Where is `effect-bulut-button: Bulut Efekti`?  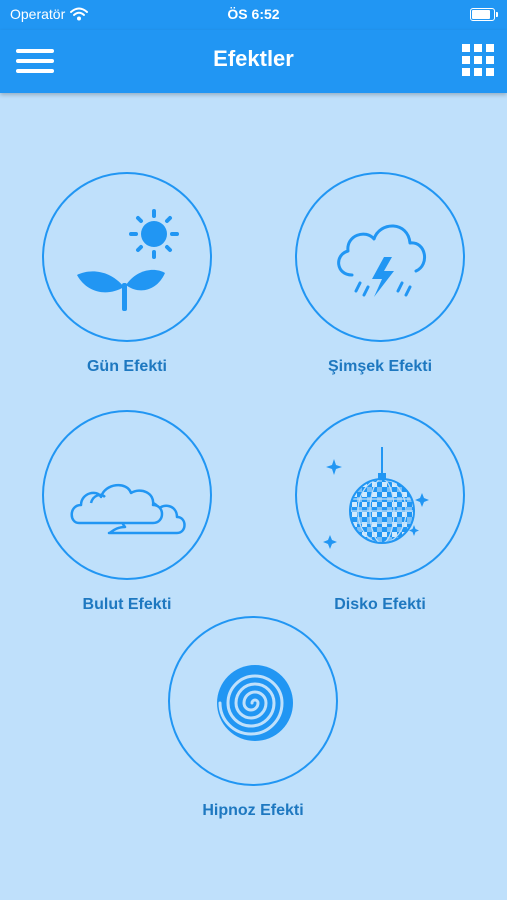 effect-bulut-button: Bulut Efekti is located at coordinates (127, 520).